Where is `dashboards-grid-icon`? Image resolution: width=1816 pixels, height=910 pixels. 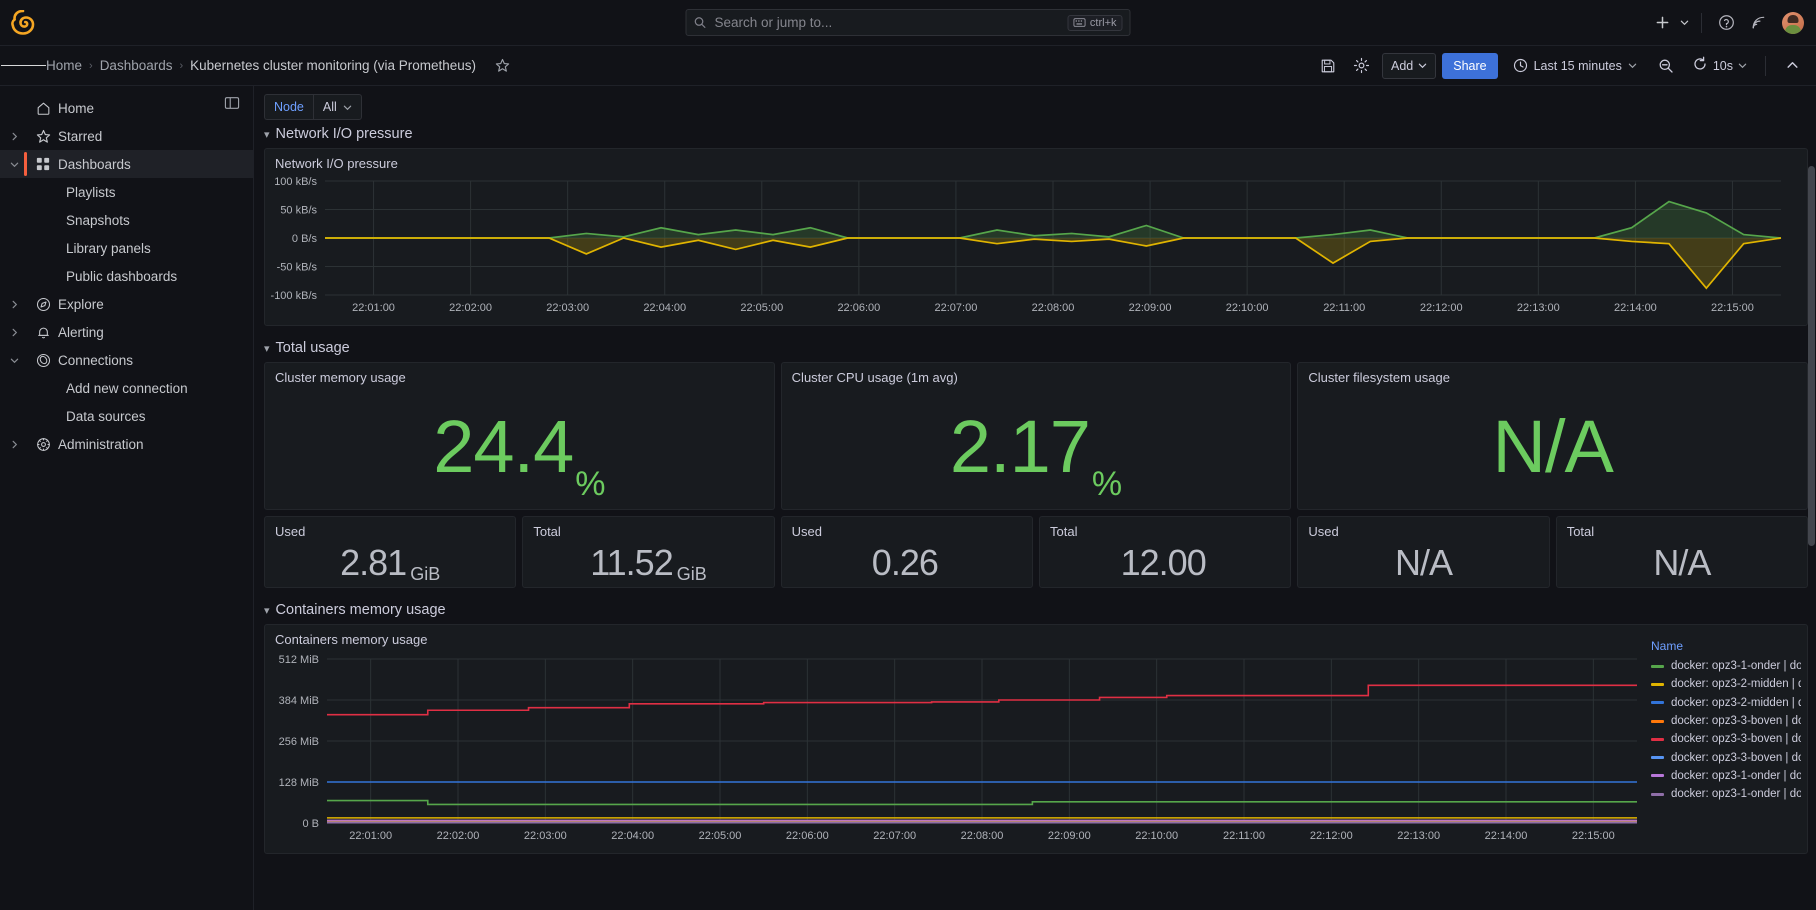 dashboards-grid-icon is located at coordinates (43, 164).